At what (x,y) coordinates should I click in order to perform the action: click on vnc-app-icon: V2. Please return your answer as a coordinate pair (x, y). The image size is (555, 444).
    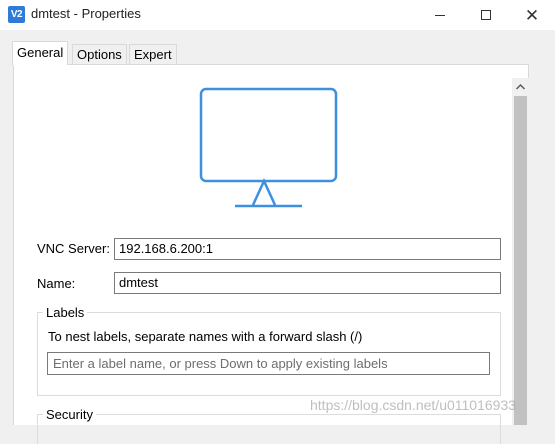
    Looking at the image, I should click on (16, 14).